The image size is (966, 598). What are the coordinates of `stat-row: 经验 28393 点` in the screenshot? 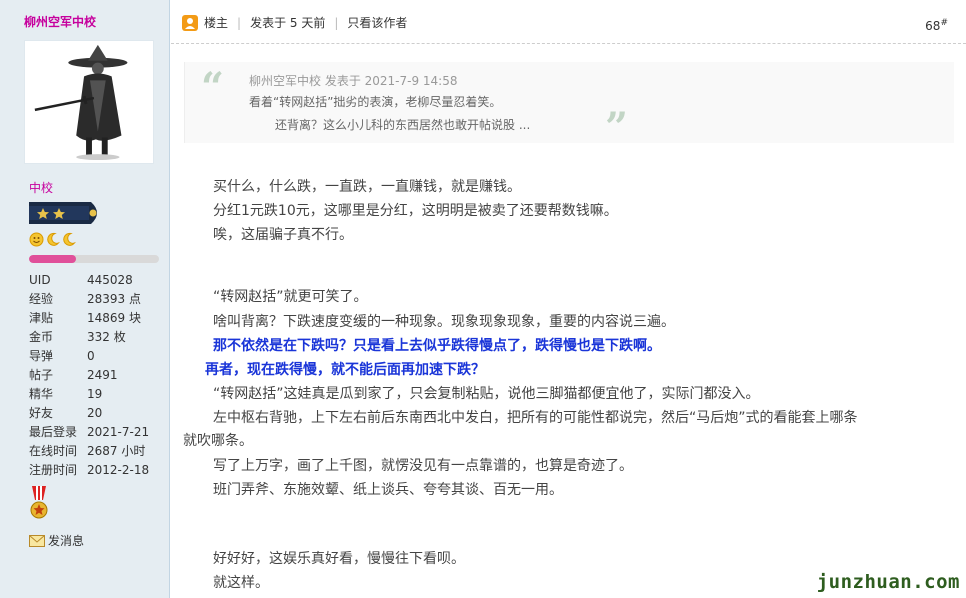 It's located at (99, 298).